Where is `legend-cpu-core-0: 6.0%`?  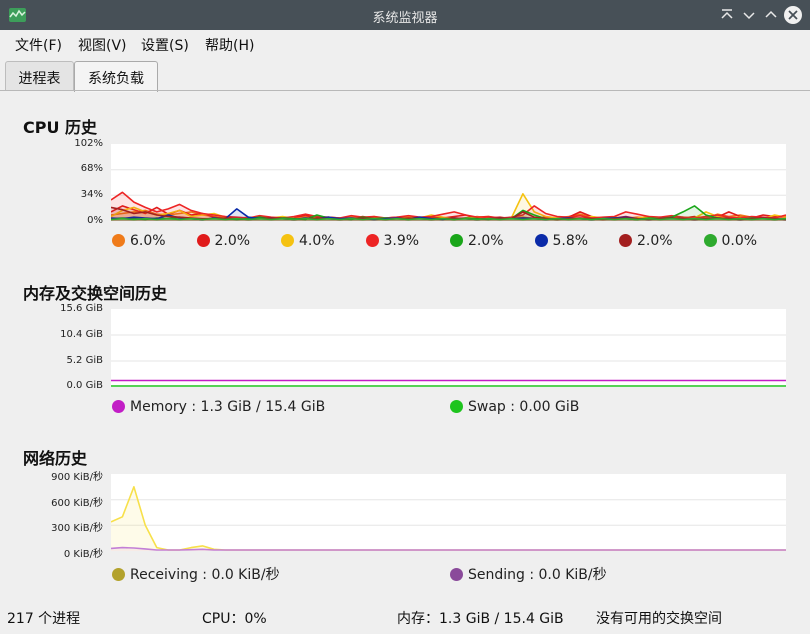
legend-cpu-core-0: 6.0% is located at coordinates (139, 241).